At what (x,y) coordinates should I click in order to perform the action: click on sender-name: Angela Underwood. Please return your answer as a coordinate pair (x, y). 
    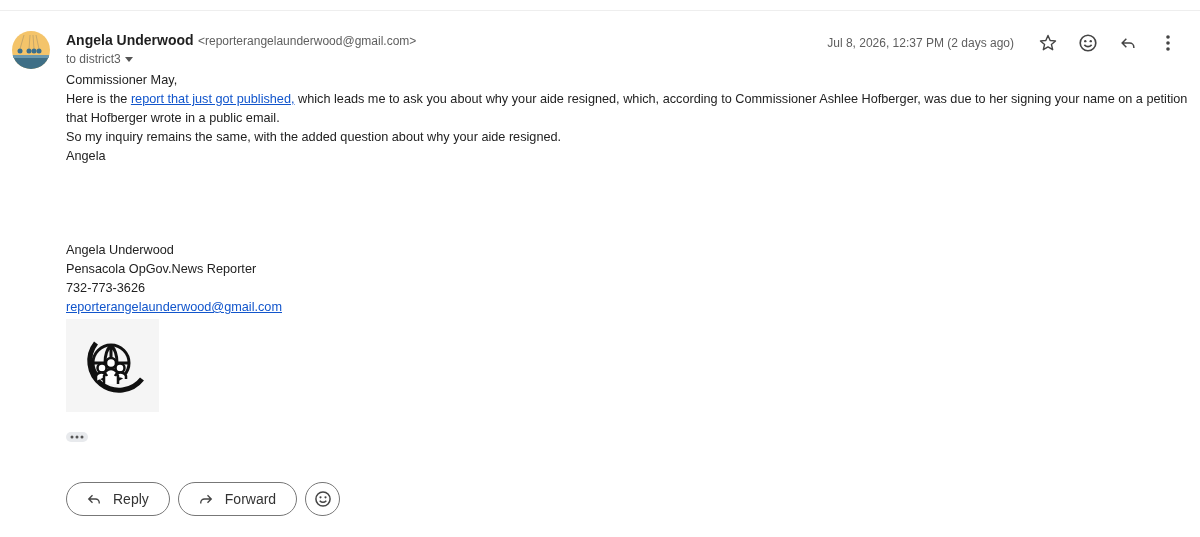
    Looking at the image, I should click on (130, 40).